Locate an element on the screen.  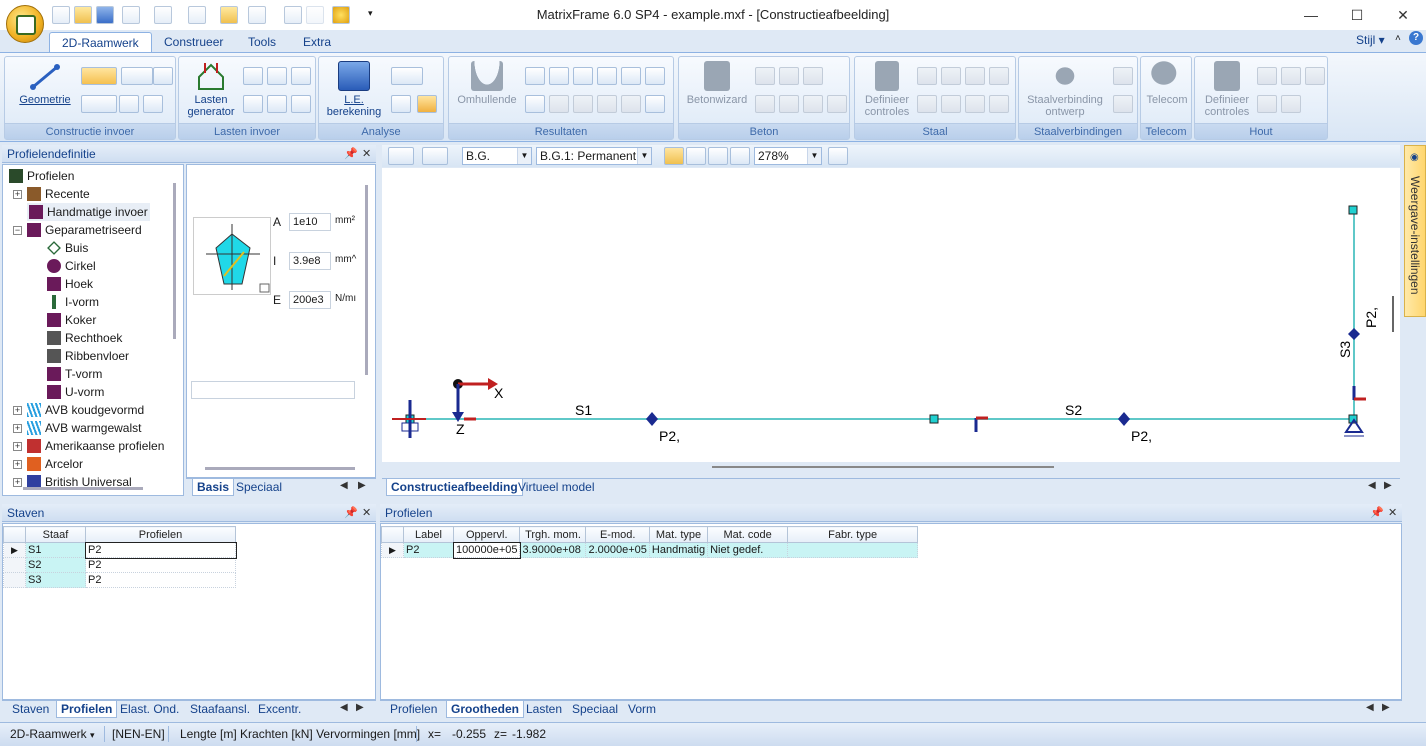
export-icon is located at coordinates (257, 15).